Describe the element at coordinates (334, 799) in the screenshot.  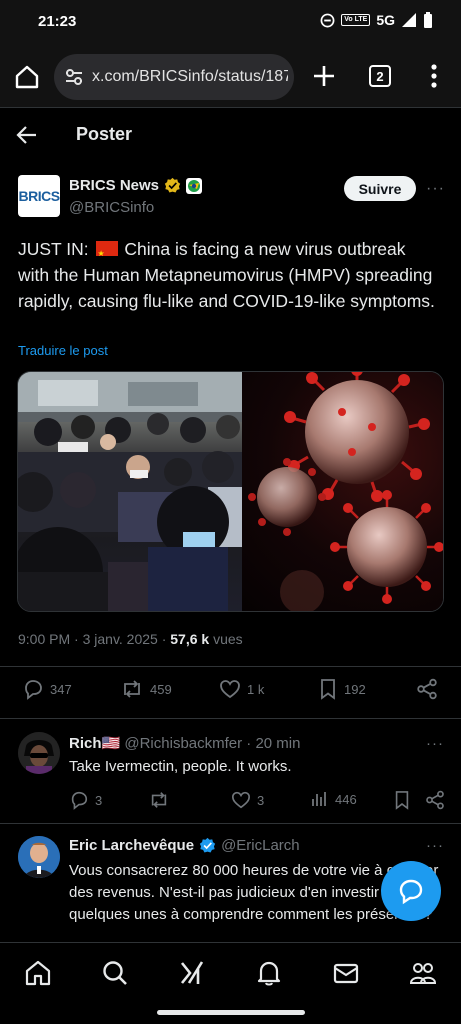
I see `reply-views-action: 446` at that location.